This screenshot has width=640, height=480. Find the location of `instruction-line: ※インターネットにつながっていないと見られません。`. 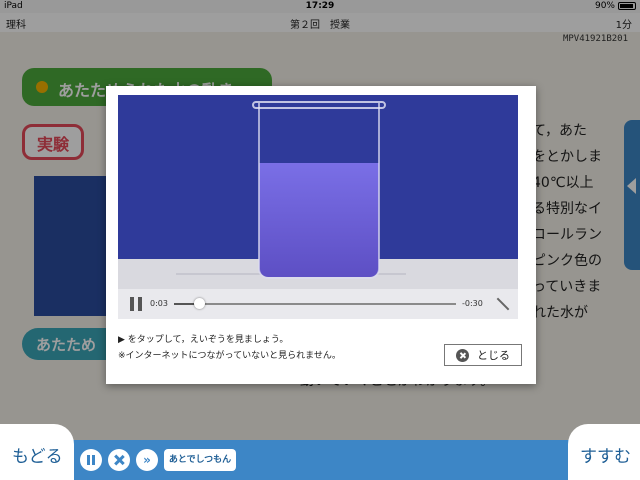

instruction-line: ※インターネットにつながっていないと見られません。 is located at coordinates (229, 356).